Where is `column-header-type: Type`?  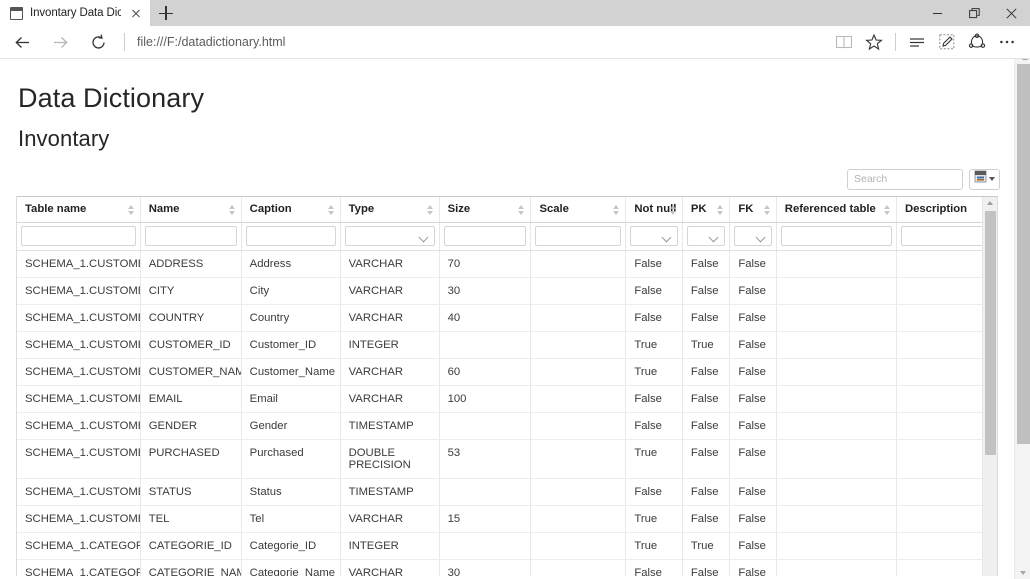
column-header-type: Type is located at coordinates (390, 210).